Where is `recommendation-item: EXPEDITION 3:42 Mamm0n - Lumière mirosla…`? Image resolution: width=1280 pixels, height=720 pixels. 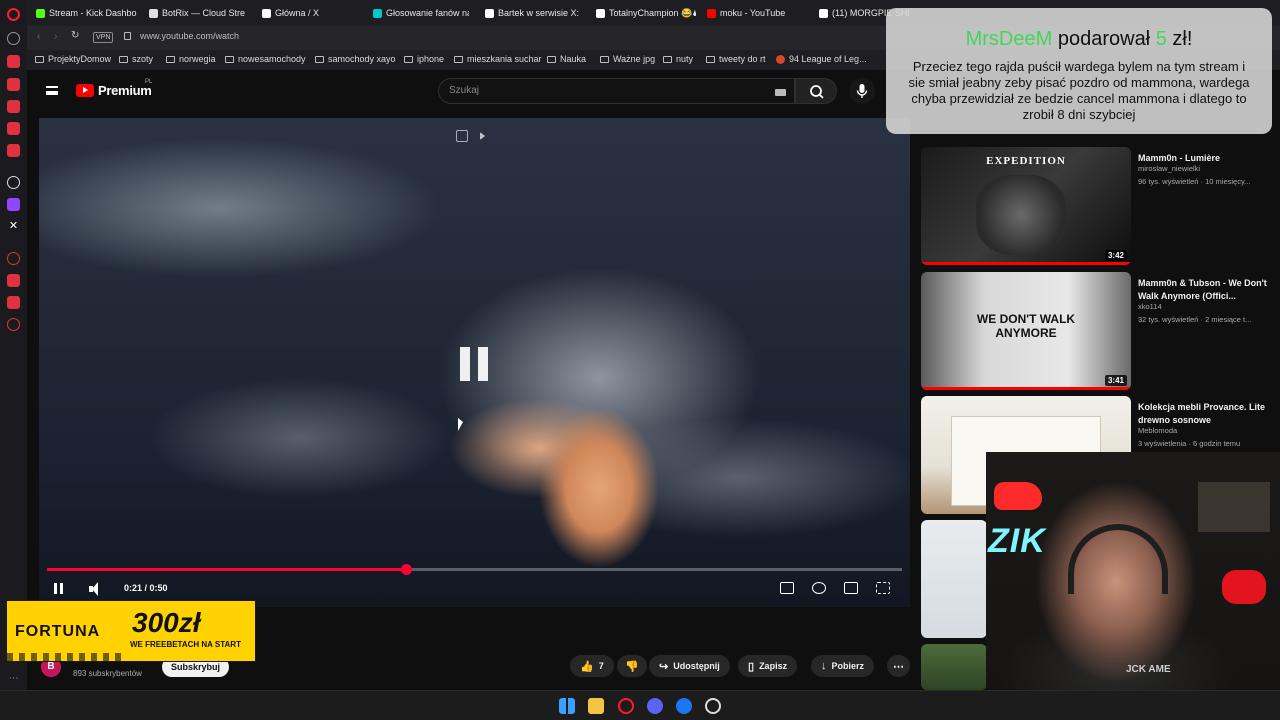
recommendation-item: EXPEDITION 3:42 Mamm0n - Lumière mirosla… is located at coordinates (1096, 207).